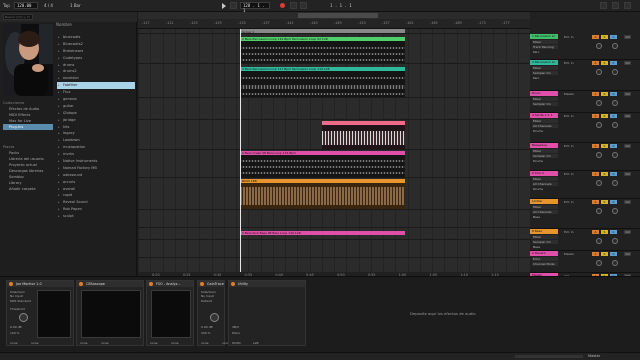 This screenshot has width=640, height=360. What do you see at coordinates (96, 175) in the screenshot?
I see `folder-item: ▸ oakssound` at bounding box center [96, 175].